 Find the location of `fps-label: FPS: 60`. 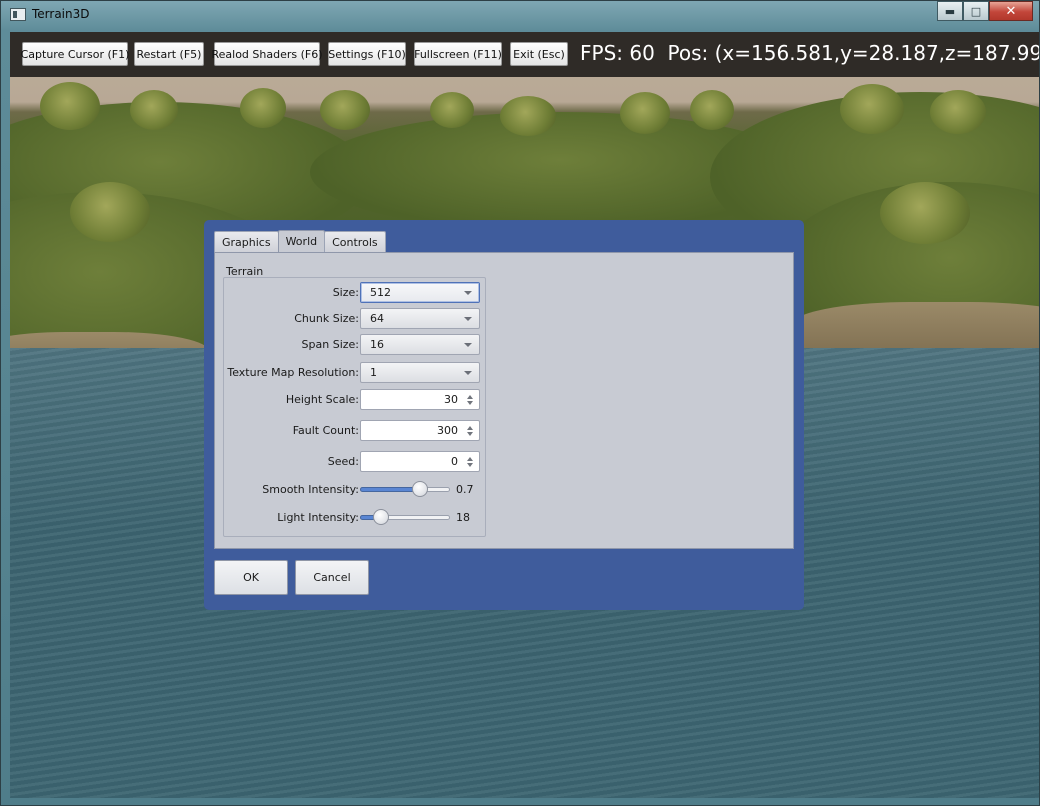

fps-label: FPS: 60 is located at coordinates (617, 53).